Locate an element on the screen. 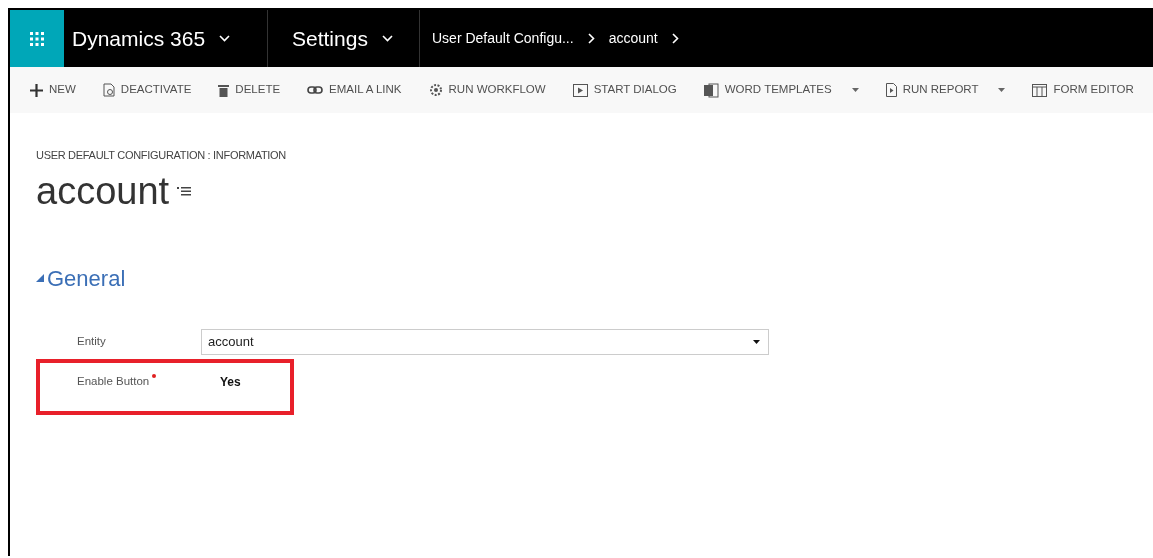  toolbar-button: START DIALOG is located at coordinates (624, 90).